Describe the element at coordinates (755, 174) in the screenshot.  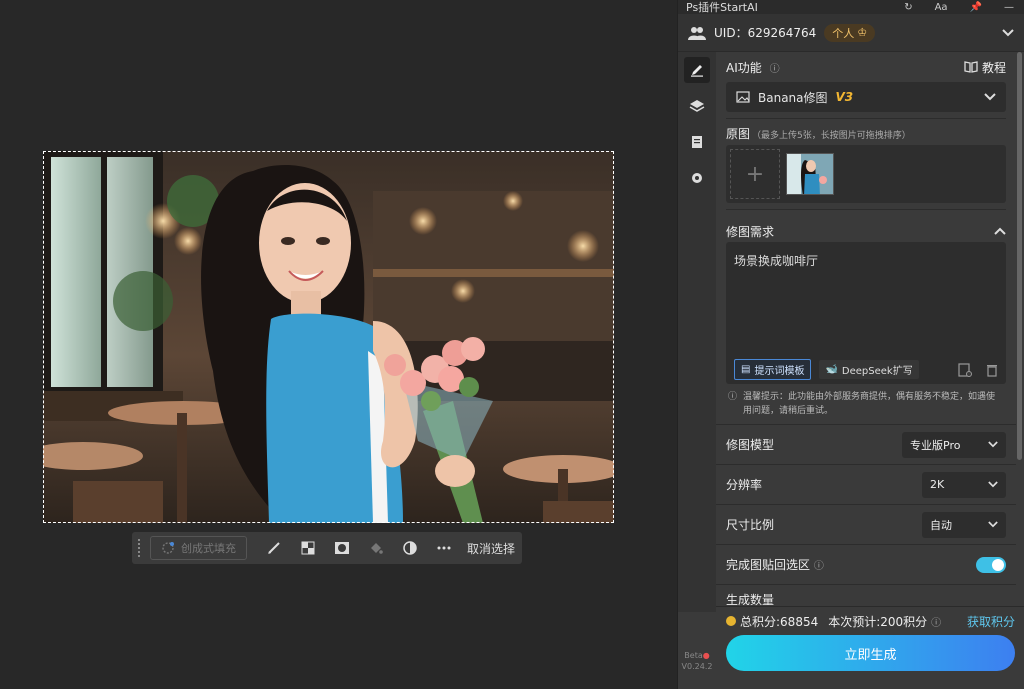
I see `add-image-button: +` at that location.